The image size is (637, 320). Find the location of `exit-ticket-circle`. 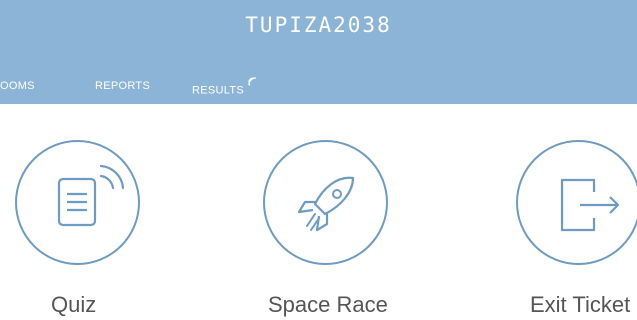

exit-ticket-circle is located at coordinates (576, 202).